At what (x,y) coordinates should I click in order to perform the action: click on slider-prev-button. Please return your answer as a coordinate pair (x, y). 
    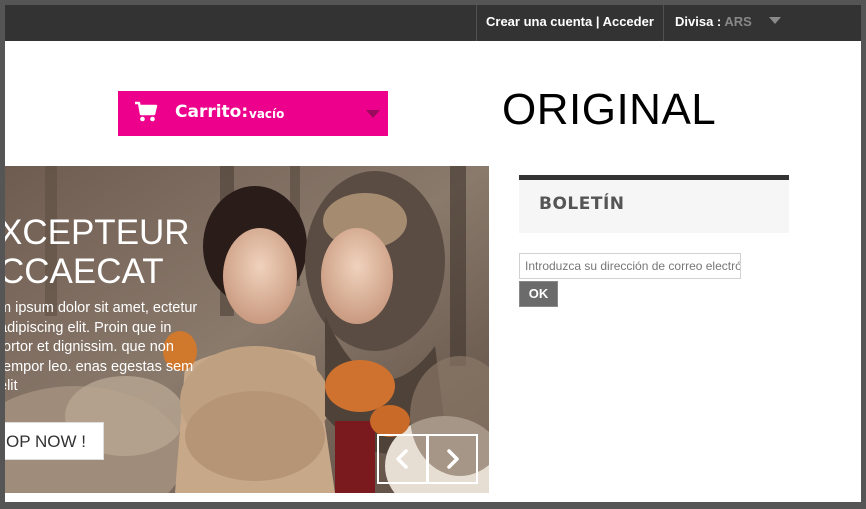
    Looking at the image, I should click on (402, 459).